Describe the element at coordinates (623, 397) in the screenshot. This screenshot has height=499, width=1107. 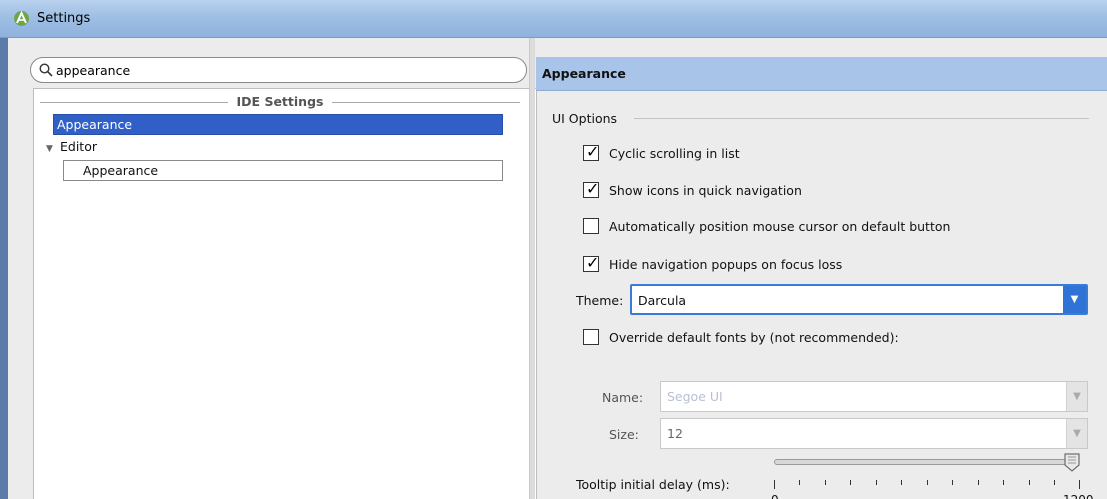
I see `font-name-label: Name:` at that location.